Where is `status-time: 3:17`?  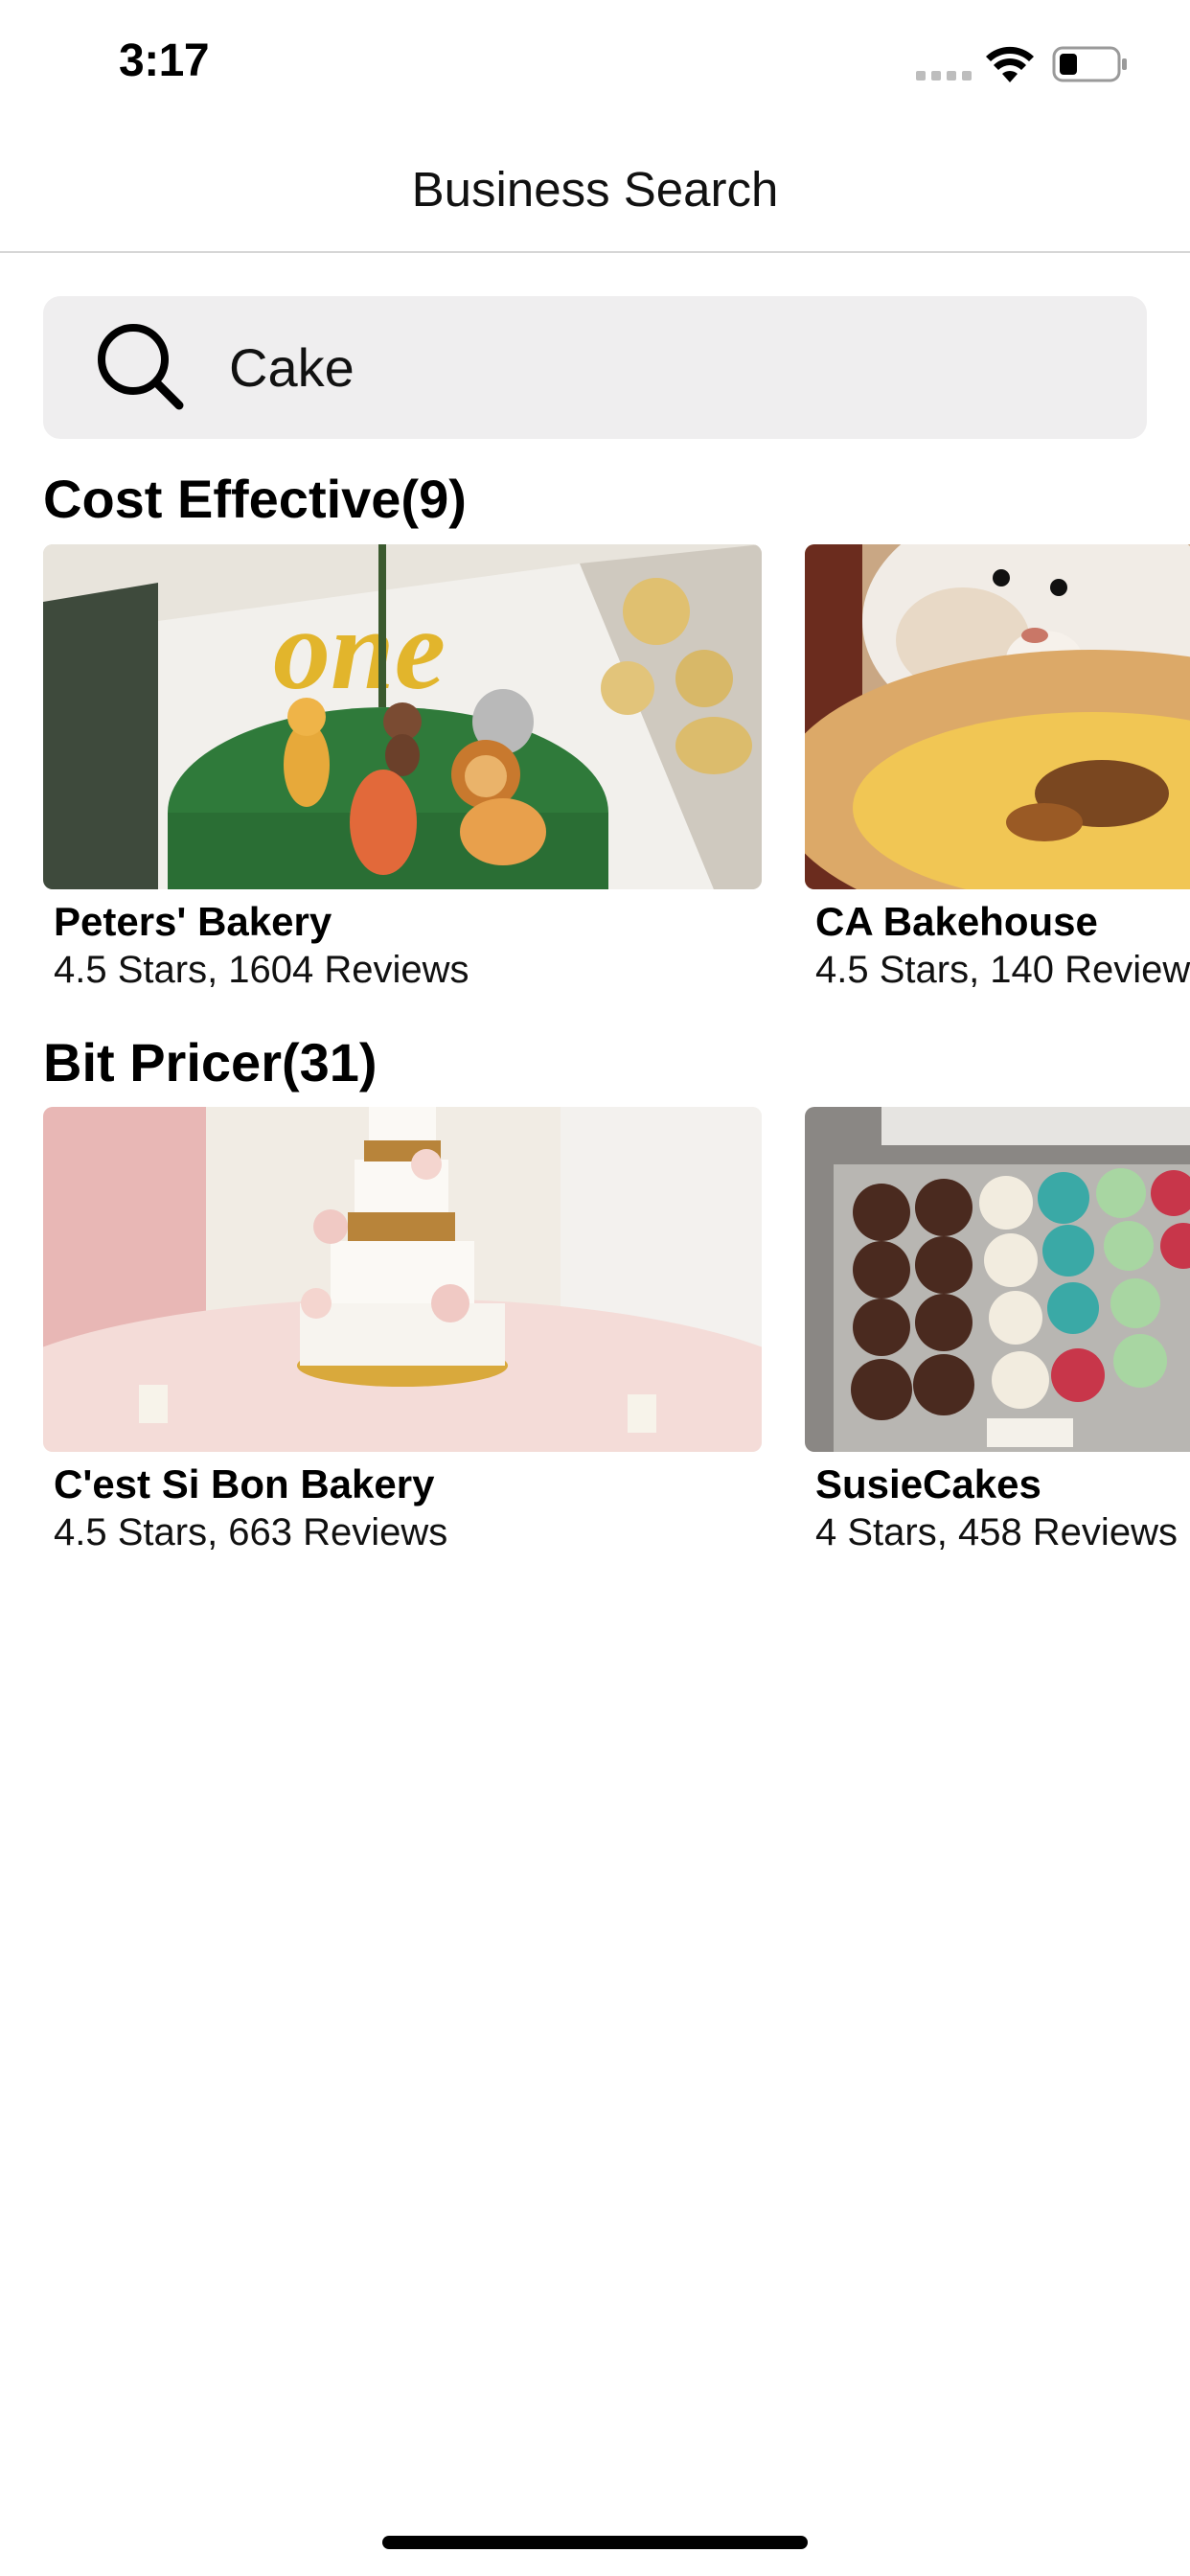 status-time: 3:17 is located at coordinates (164, 60).